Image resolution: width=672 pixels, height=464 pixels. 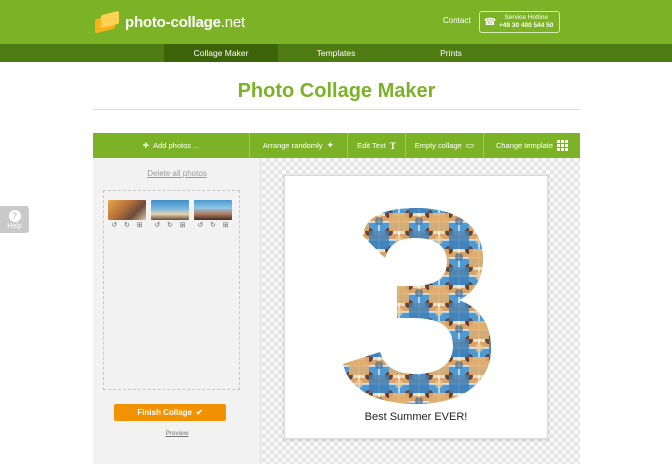 What do you see at coordinates (107, 22) in the screenshot?
I see `logo-photos-icon` at bounding box center [107, 22].